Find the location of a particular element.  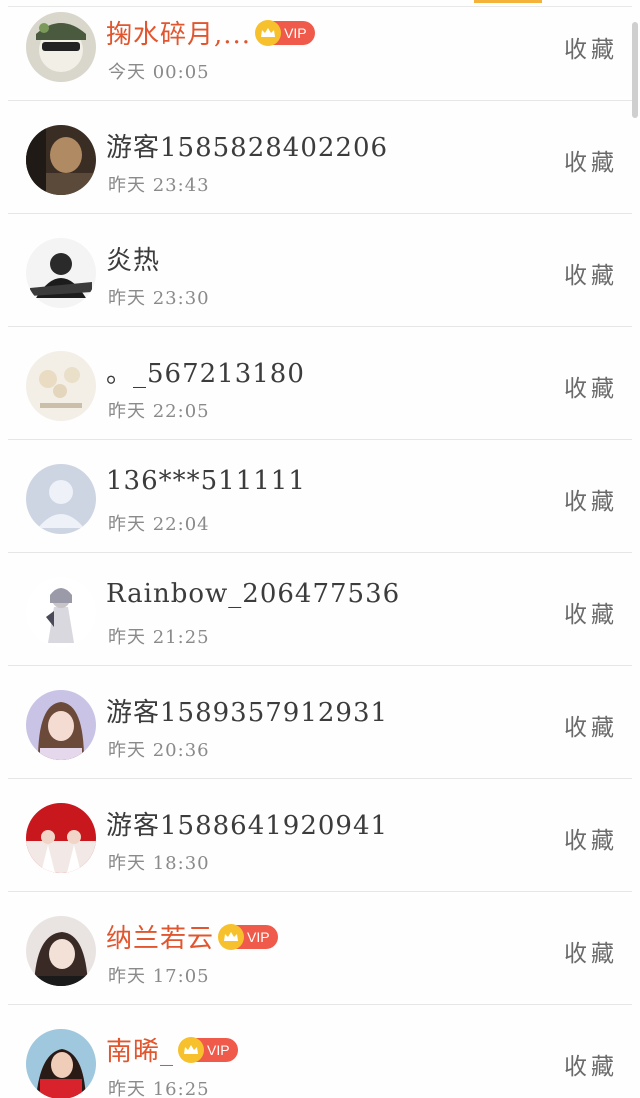

user-name: 游客1588641920941 is located at coordinates (247, 826).